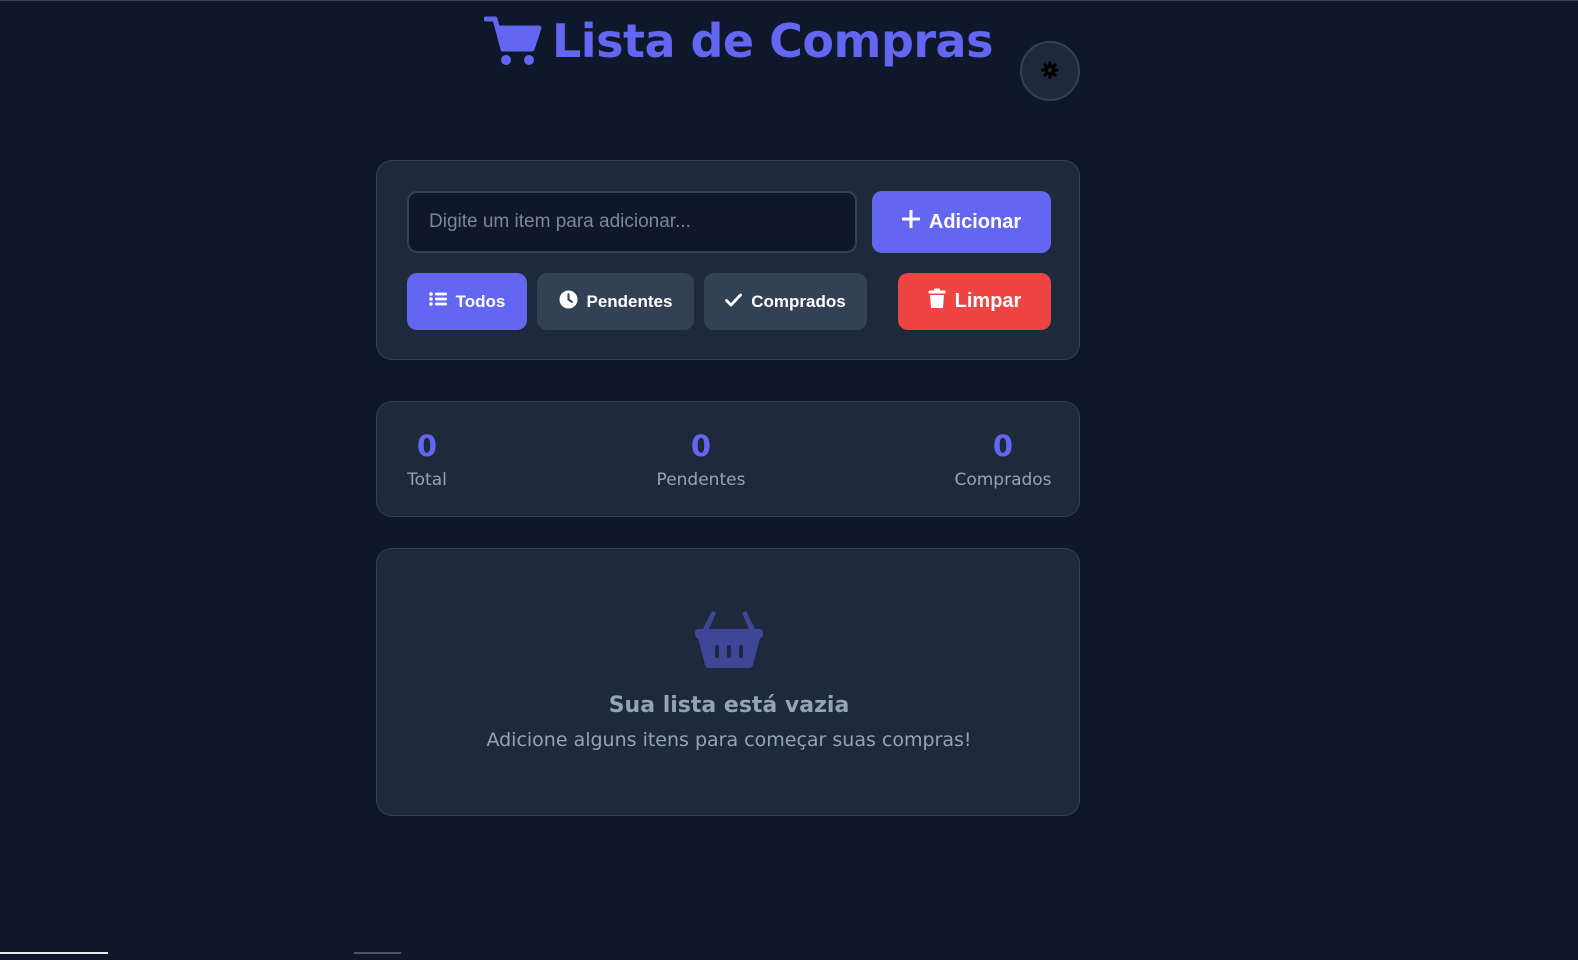 The image size is (1578, 960). What do you see at coordinates (437, 301) in the screenshot?
I see `list-icon` at bounding box center [437, 301].